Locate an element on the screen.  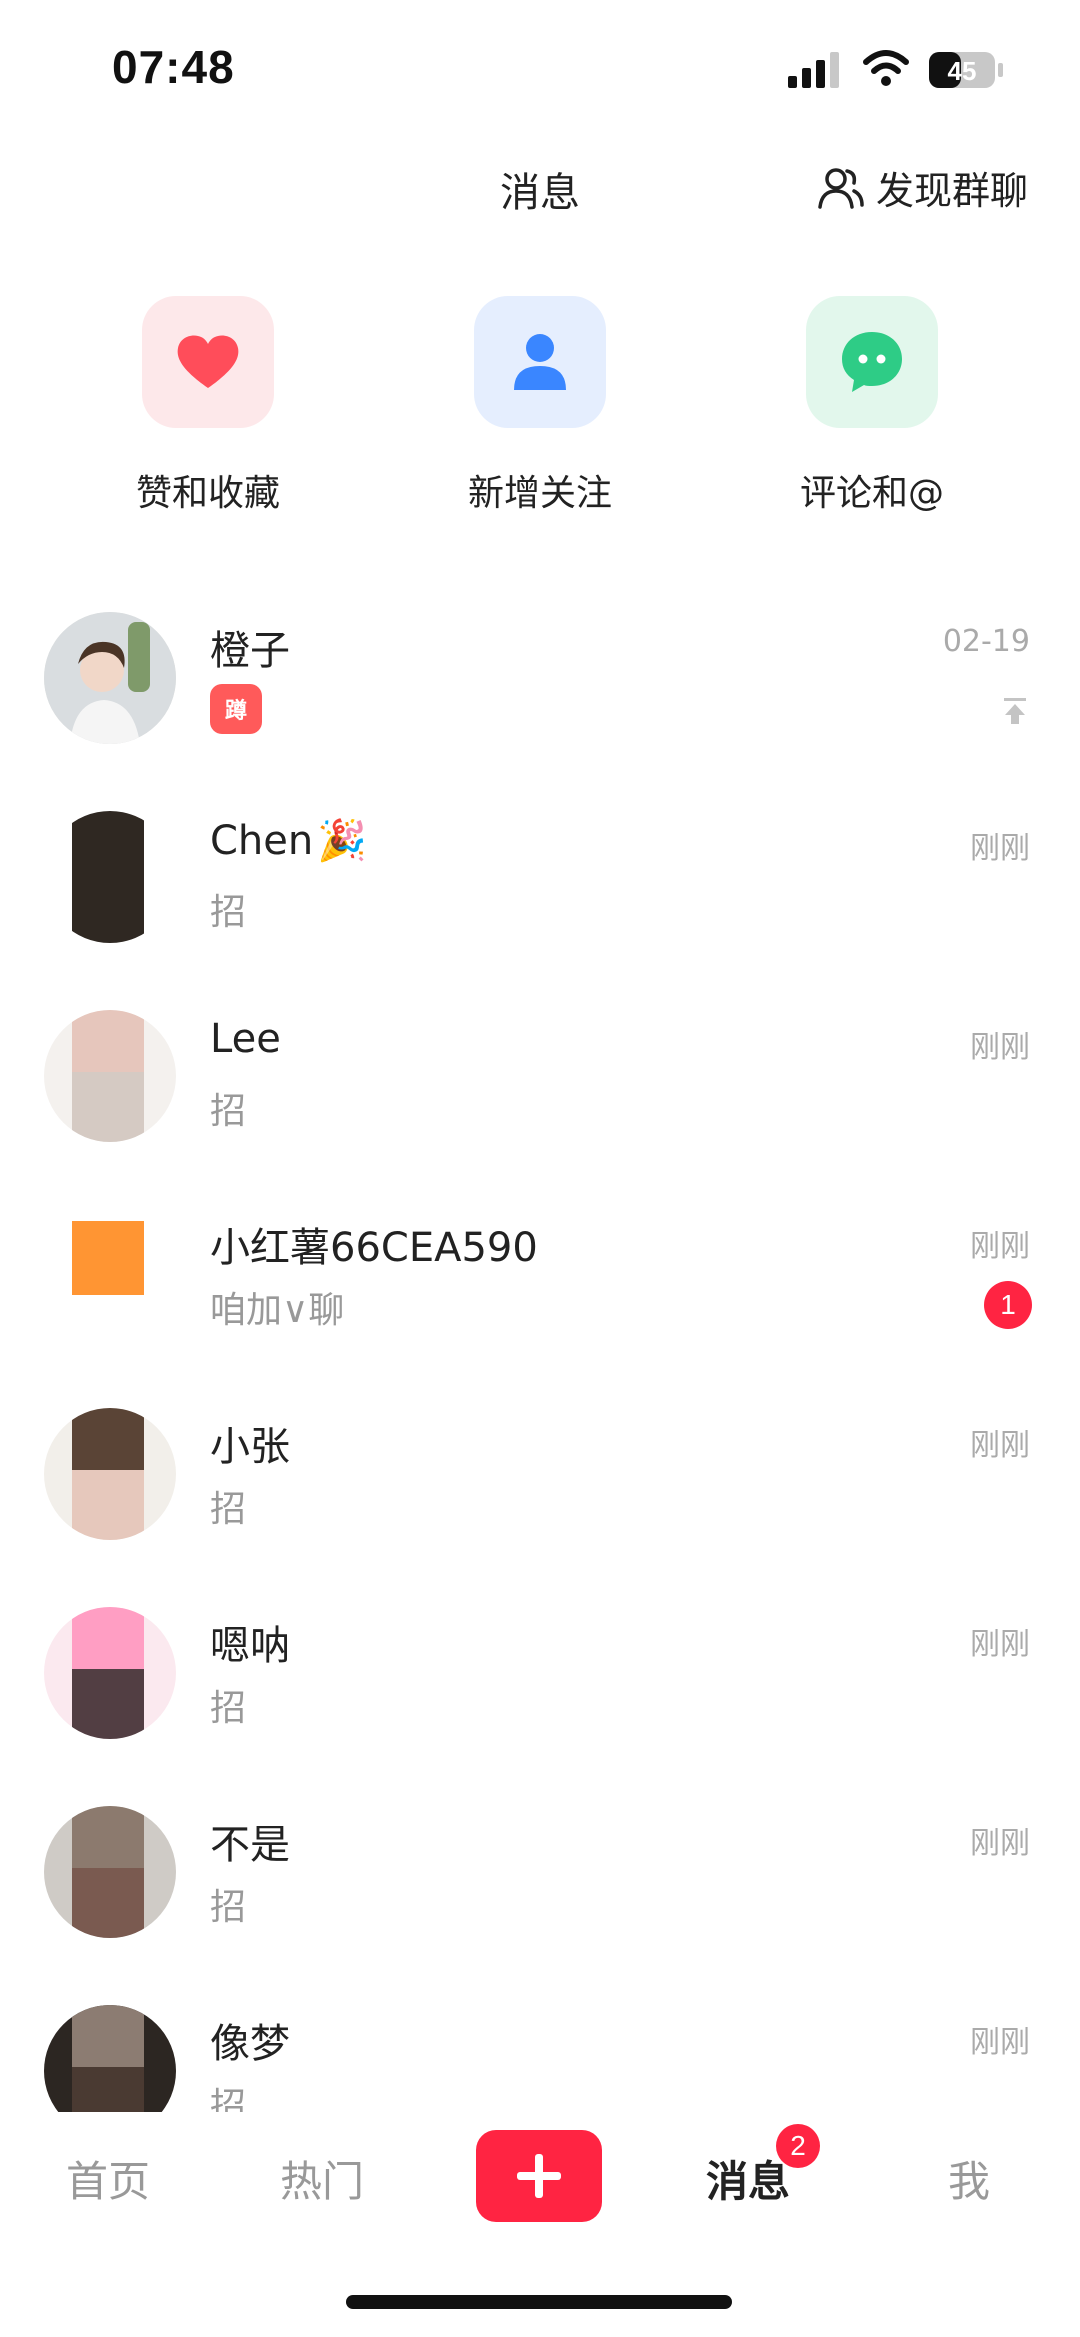
person-icon is located at coordinates (540, 362).